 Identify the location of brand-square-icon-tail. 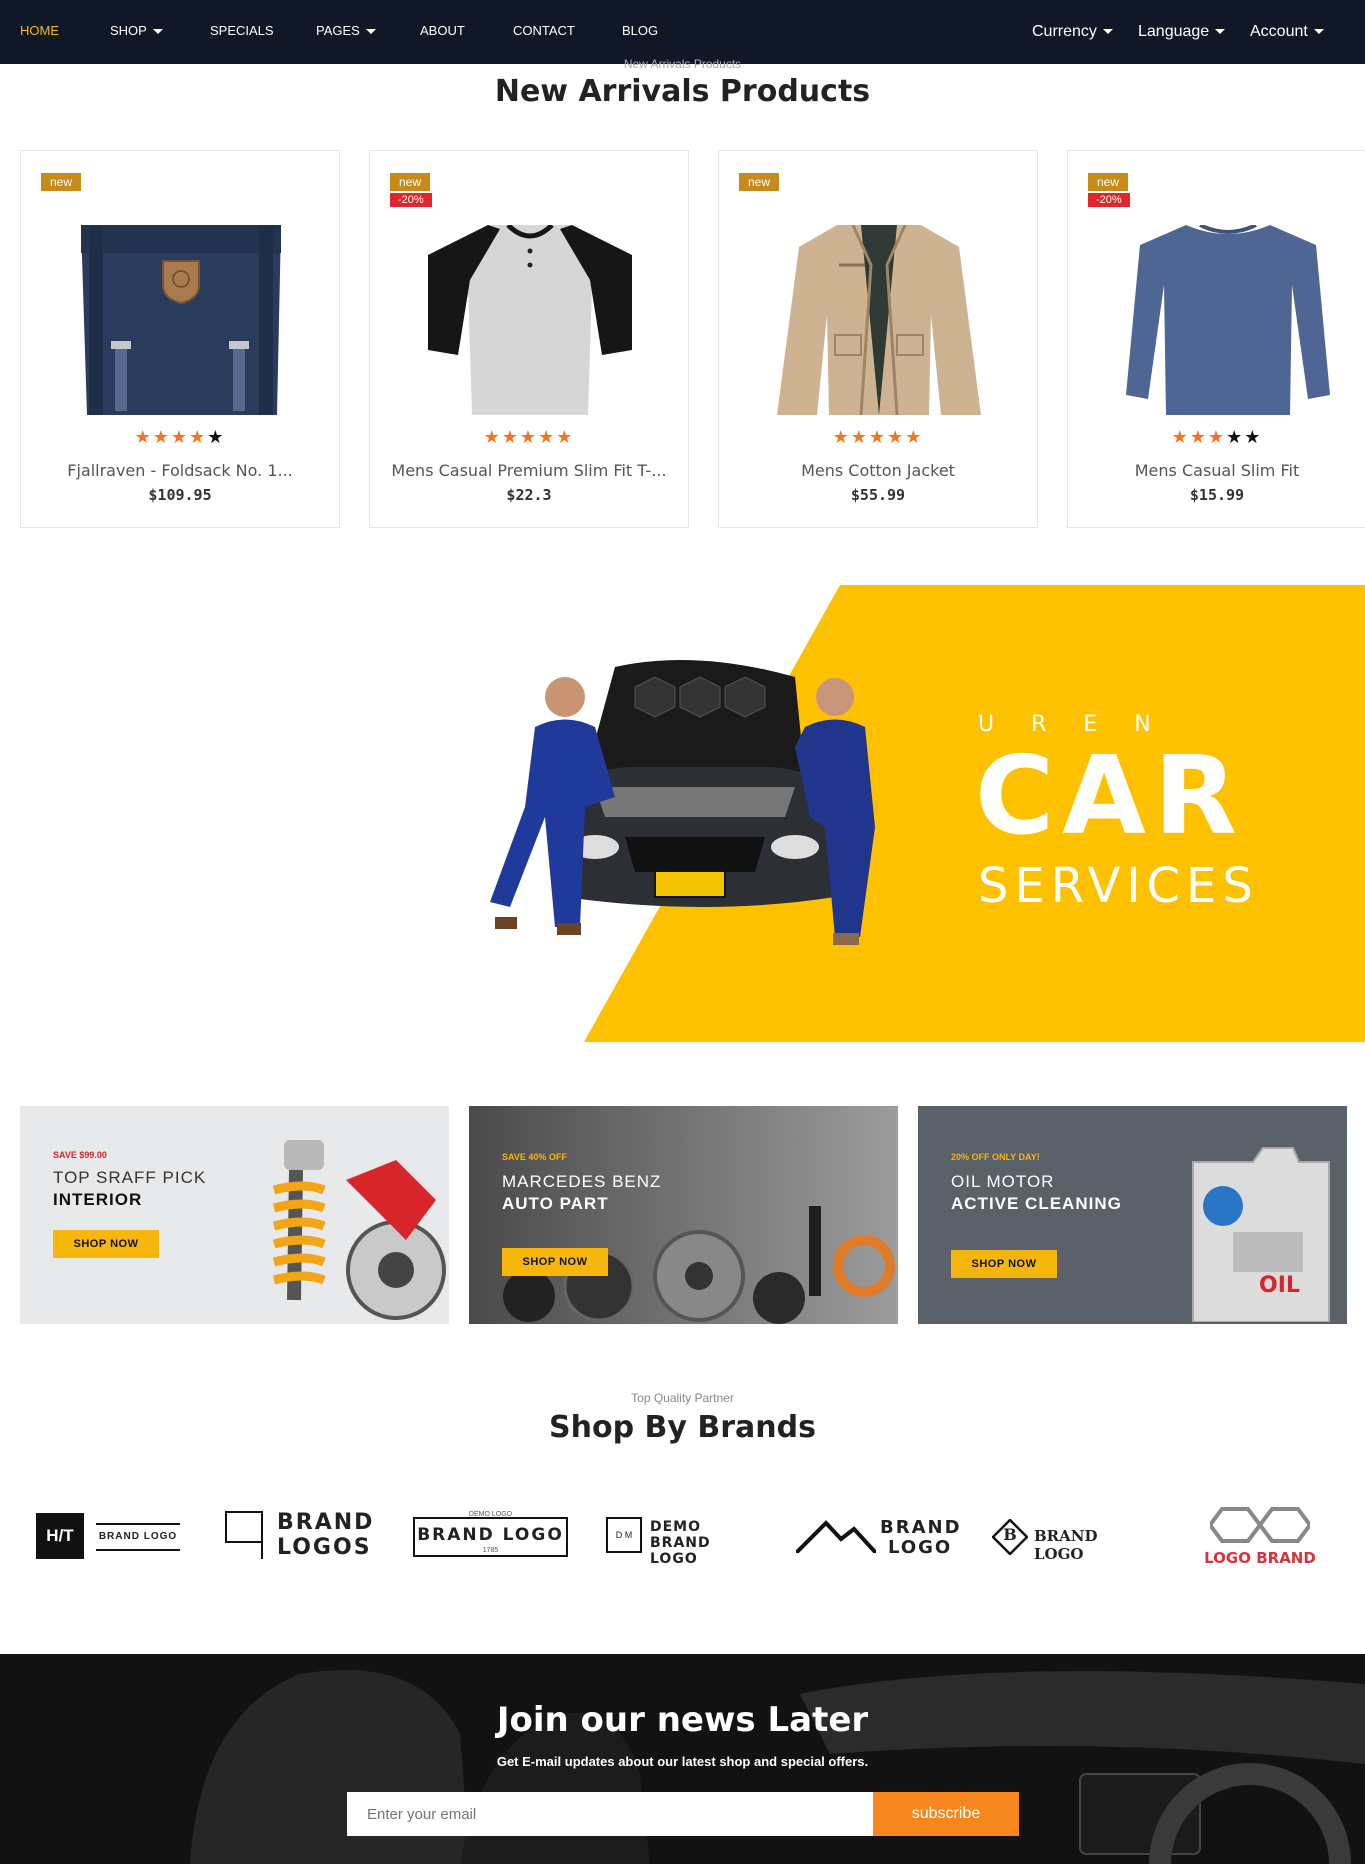
(244, 1535).